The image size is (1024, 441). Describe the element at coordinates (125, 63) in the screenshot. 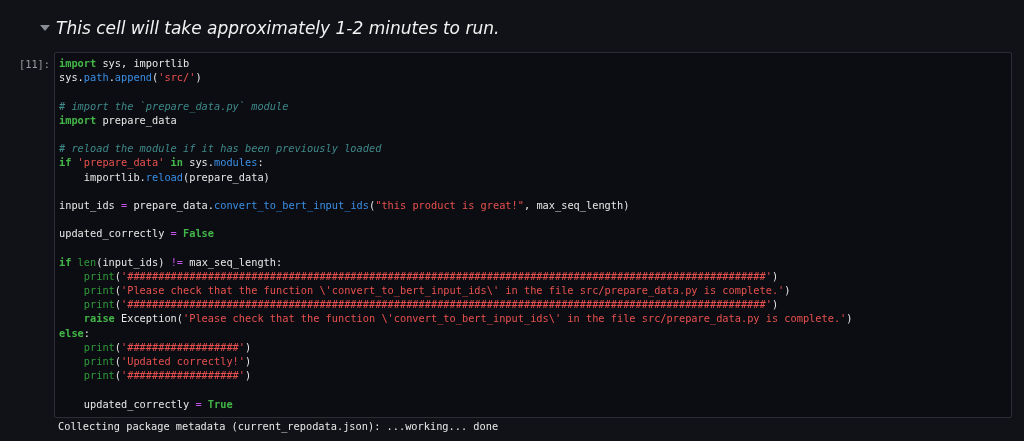

I see `code-line: import sys, importlib` at that location.